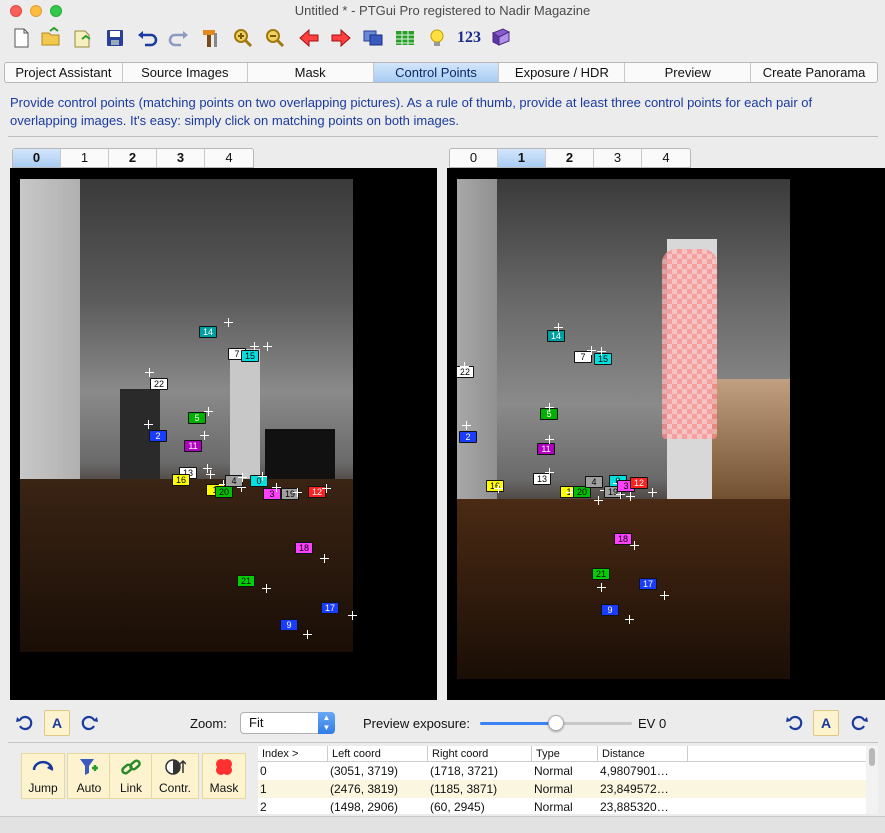 The height and width of the screenshot is (833, 885). I want to click on right-control-point-label-17: 17, so click(648, 584).